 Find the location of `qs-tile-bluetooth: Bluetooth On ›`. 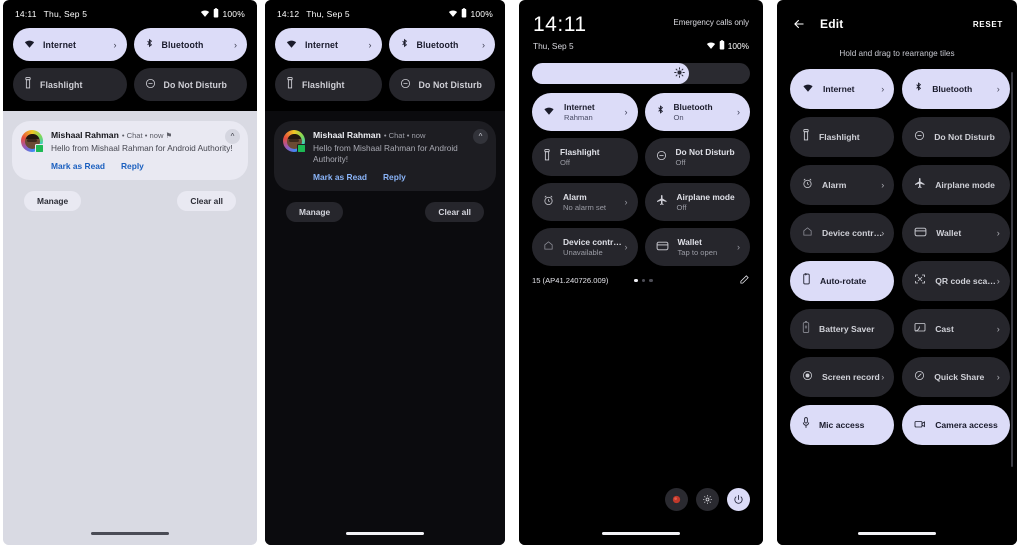

qs-tile-bluetooth: Bluetooth On › is located at coordinates (697, 112).